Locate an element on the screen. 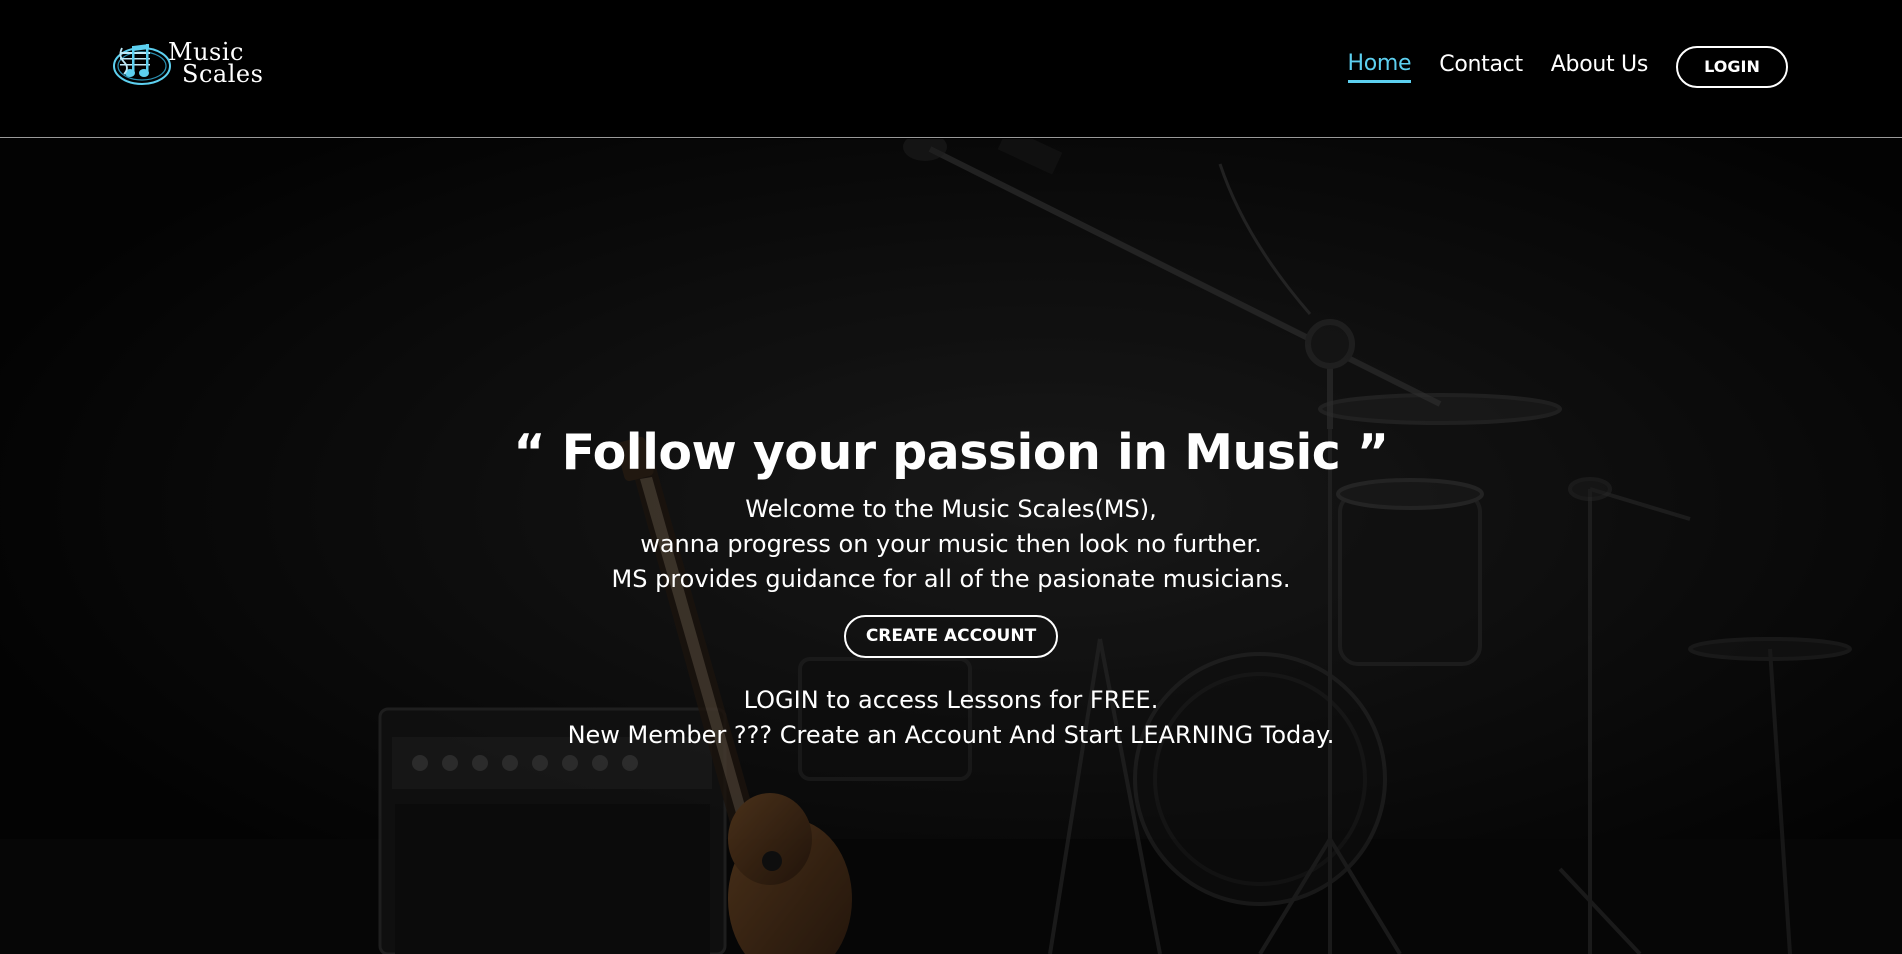 Image resolution: width=1902 pixels, height=954 pixels. nav-contact-link: Contact is located at coordinates (1481, 66).